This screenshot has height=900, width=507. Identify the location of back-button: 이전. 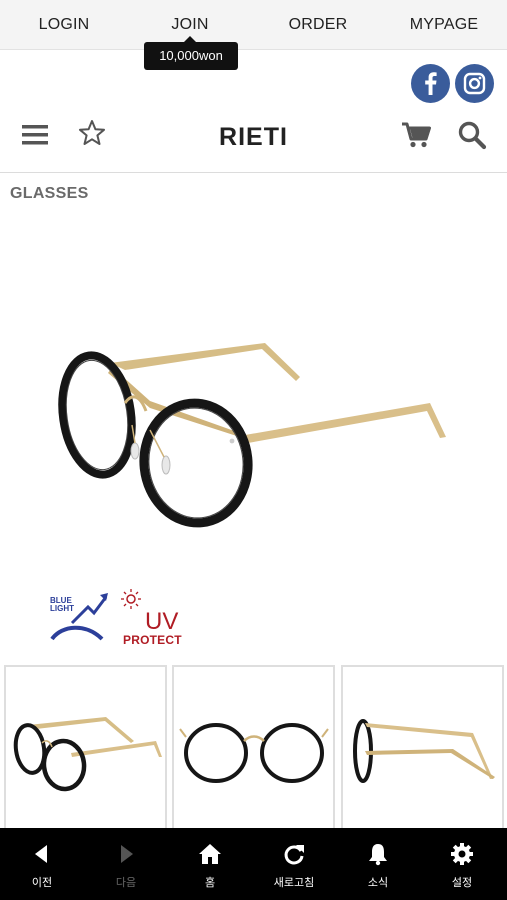
(42, 864).